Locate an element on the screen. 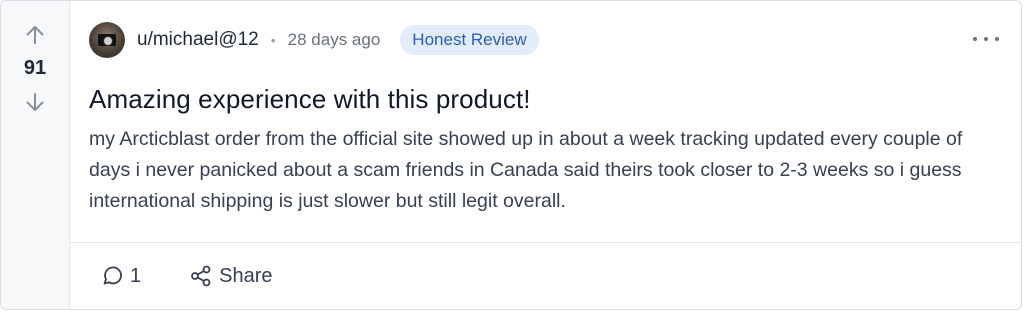 The width and height of the screenshot is (1024, 312). camera-lens-graphic is located at coordinates (108, 41).